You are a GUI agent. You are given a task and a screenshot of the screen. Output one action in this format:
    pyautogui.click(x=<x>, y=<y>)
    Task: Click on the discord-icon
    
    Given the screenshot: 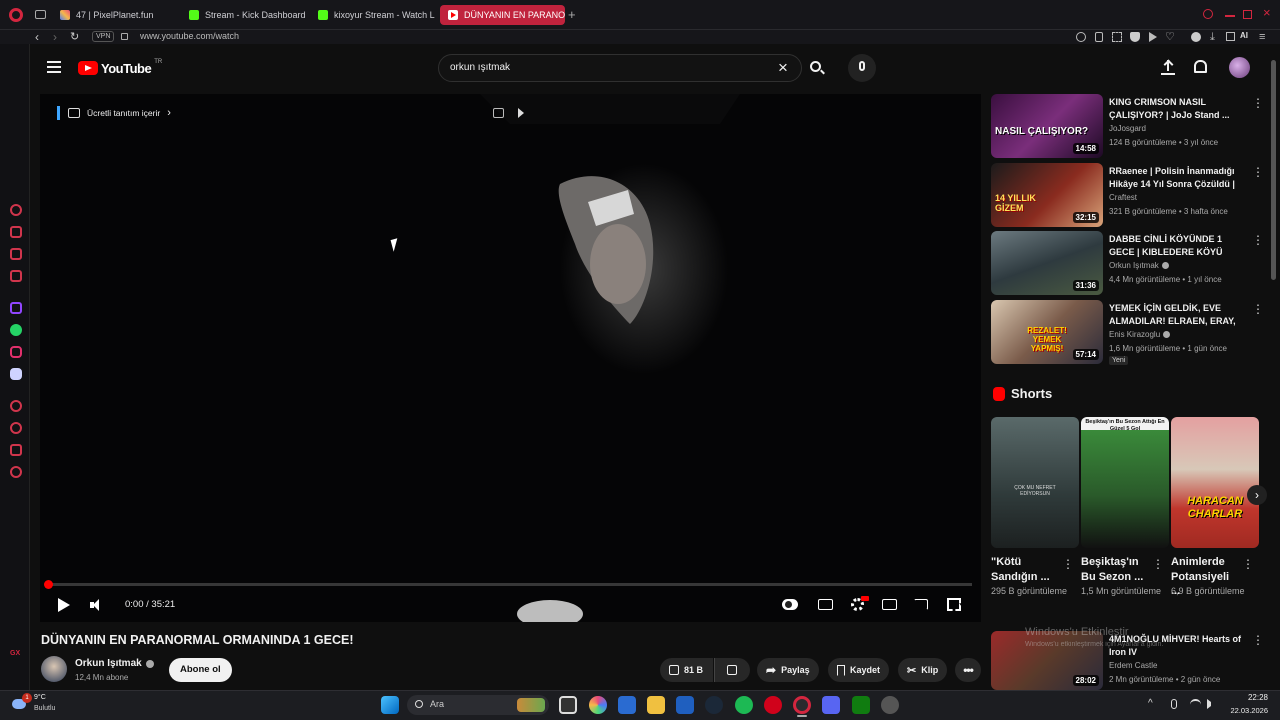 What is the action you would take?
    pyautogui.click(x=16, y=374)
    